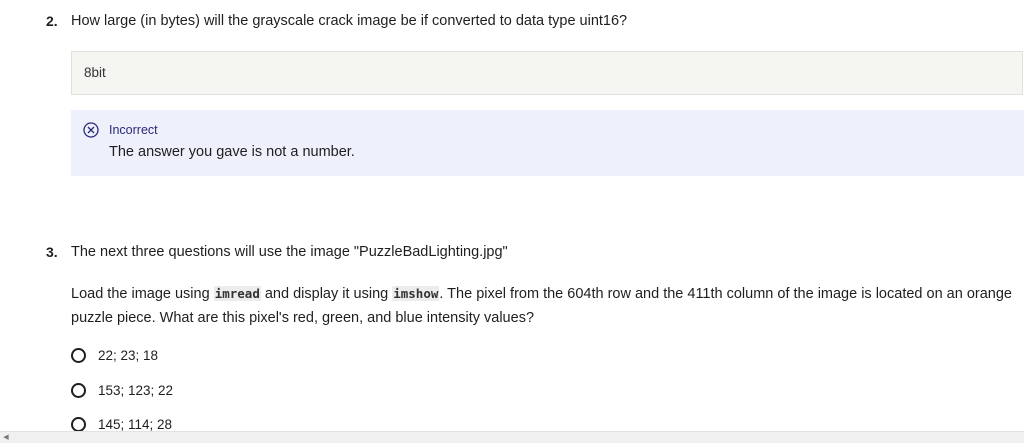 This screenshot has width=1024, height=443. What do you see at coordinates (232, 152) in the screenshot?
I see `feedback-message: The answer you gave is not a number.` at bounding box center [232, 152].